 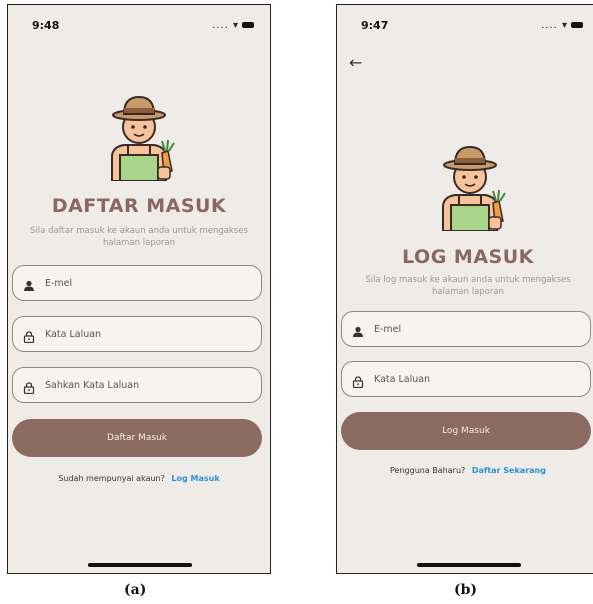 What do you see at coordinates (355, 62) in the screenshot?
I see `back-arrow-icon: ←` at bounding box center [355, 62].